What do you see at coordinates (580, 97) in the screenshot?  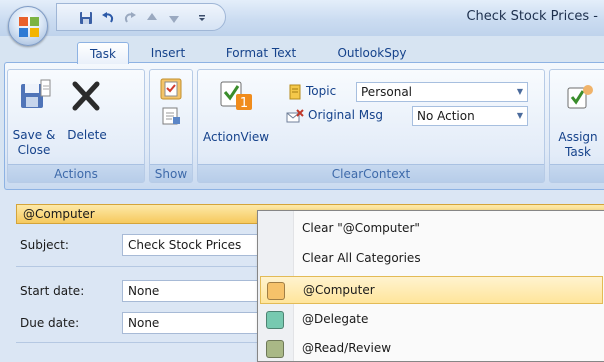 I see `assign-task-icon` at bounding box center [580, 97].